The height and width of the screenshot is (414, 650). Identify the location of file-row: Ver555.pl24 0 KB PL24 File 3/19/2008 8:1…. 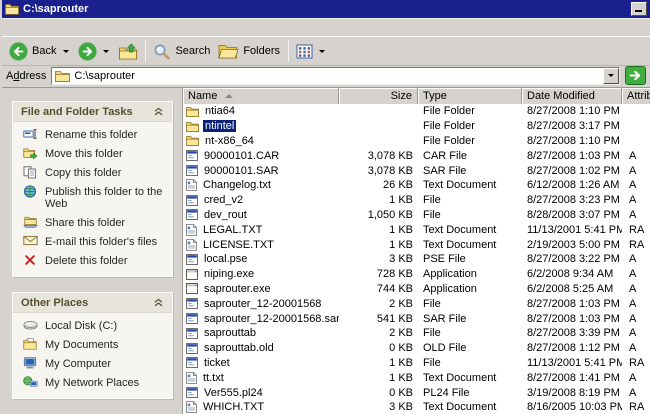
(416, 392).